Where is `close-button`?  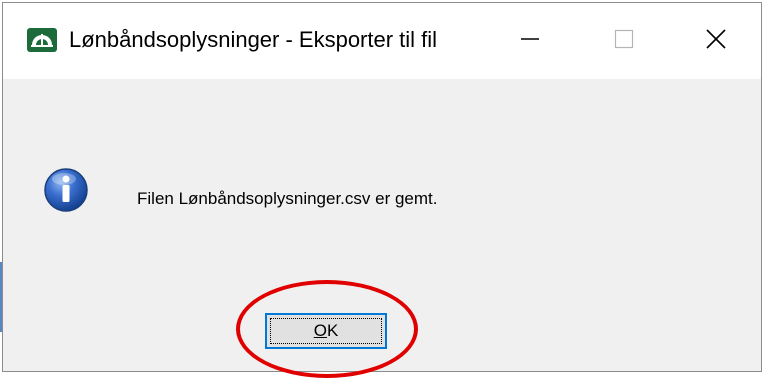
close-button is located at coordinates (715, 41).